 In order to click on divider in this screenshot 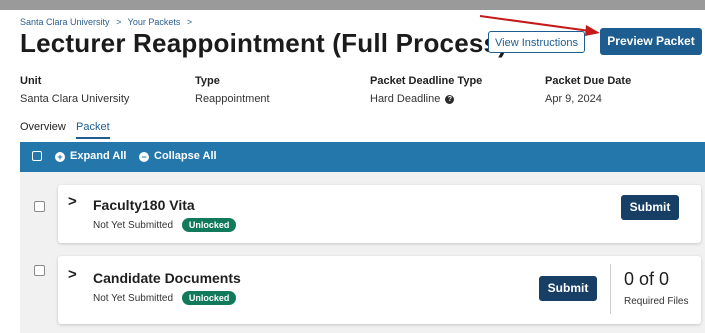, I will do `click(610, 289)`.